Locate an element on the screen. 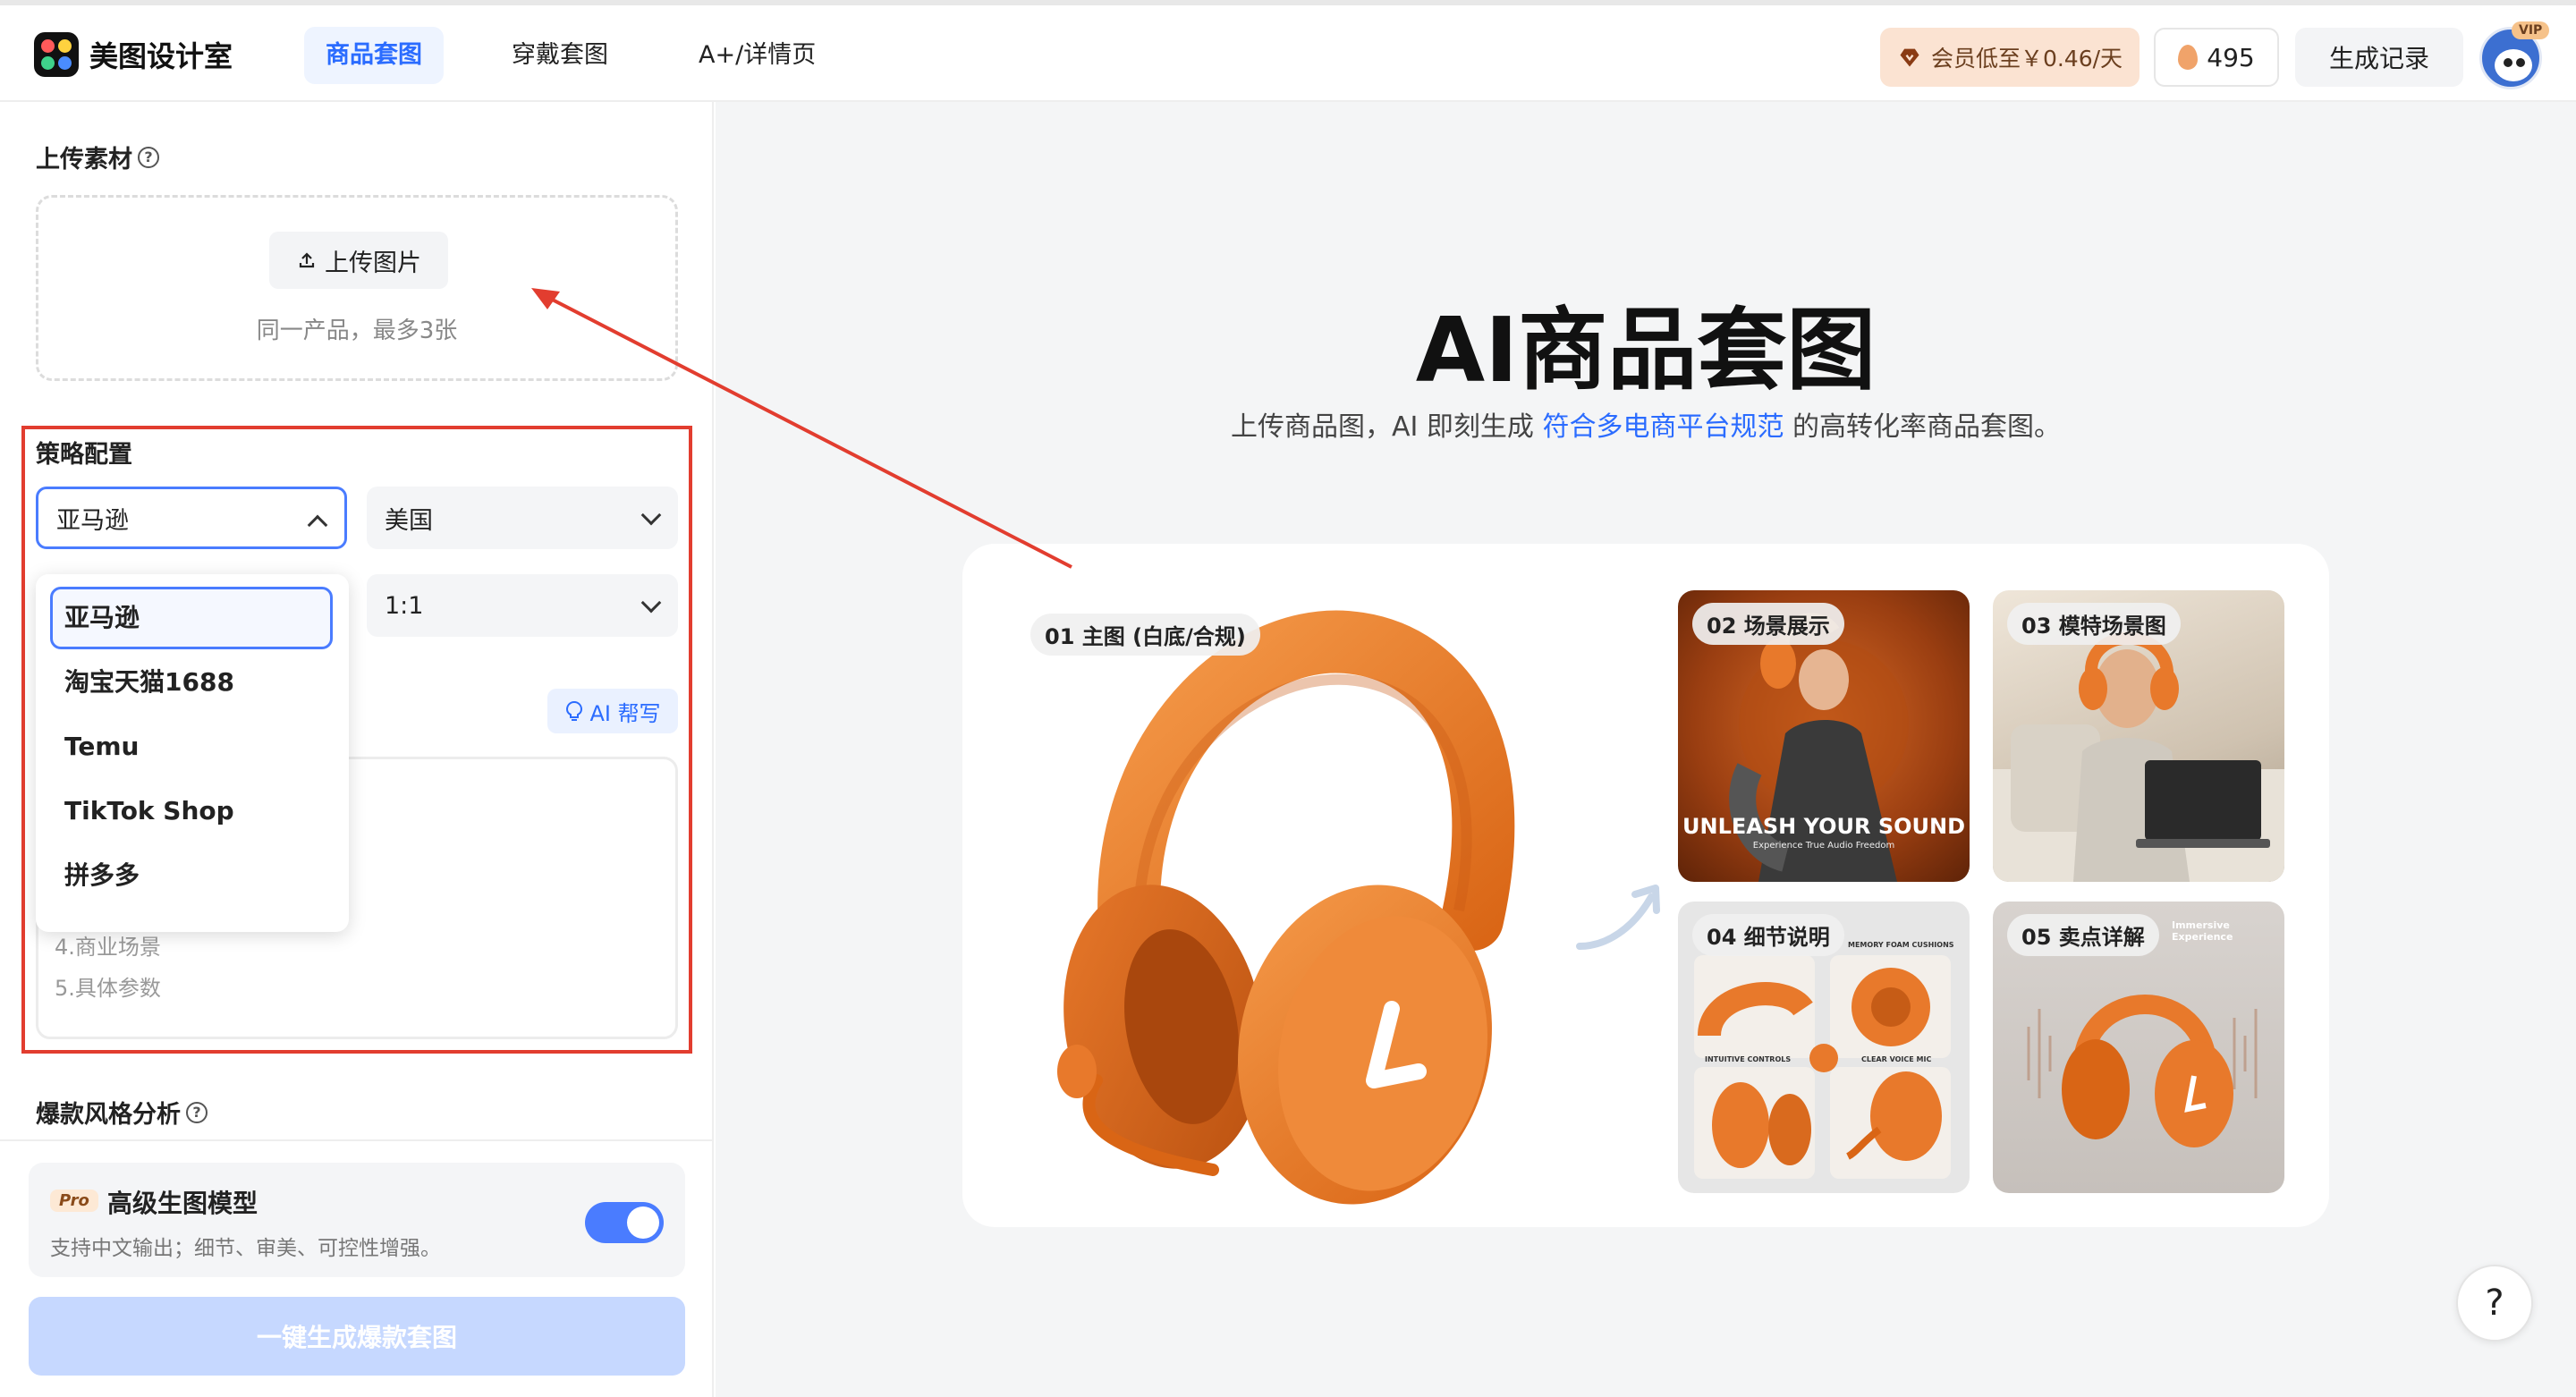 The width and height of the screenshot is (2576, 1397). platform-select: 亚马逊 is located at coordinates (191, 518).